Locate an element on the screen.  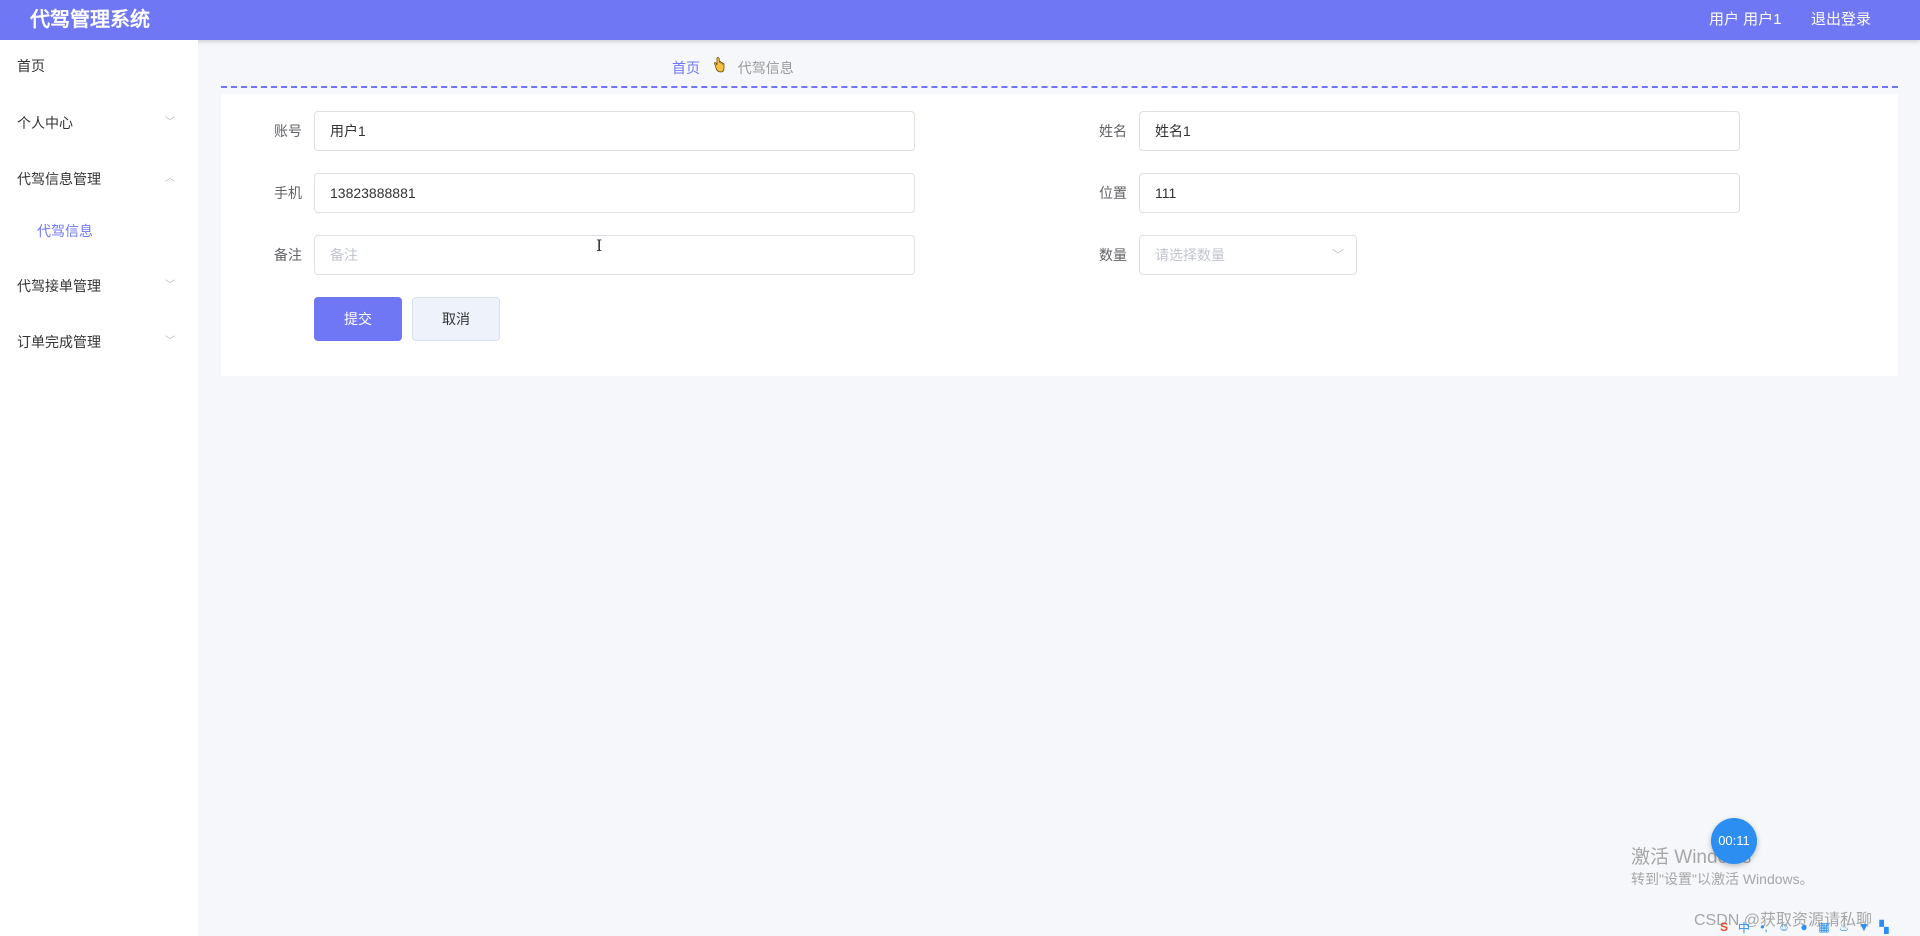
cancel-button: 取消 is located at coordinates (456, 319).